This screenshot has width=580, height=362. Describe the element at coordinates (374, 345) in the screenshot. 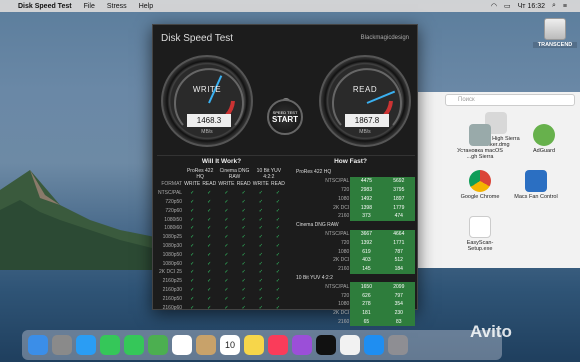

I see `appstore-icon` at that location.